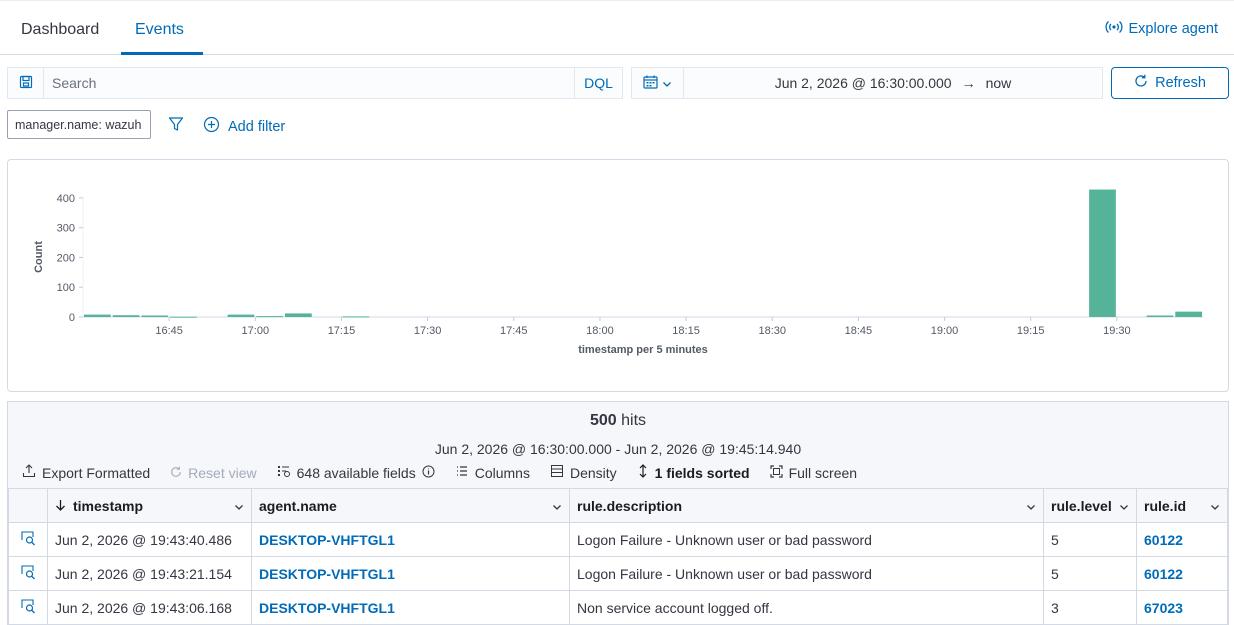 This screenshot has height=625, width=1234. I want to click on y-tick-label: 400, so click(66, 199).